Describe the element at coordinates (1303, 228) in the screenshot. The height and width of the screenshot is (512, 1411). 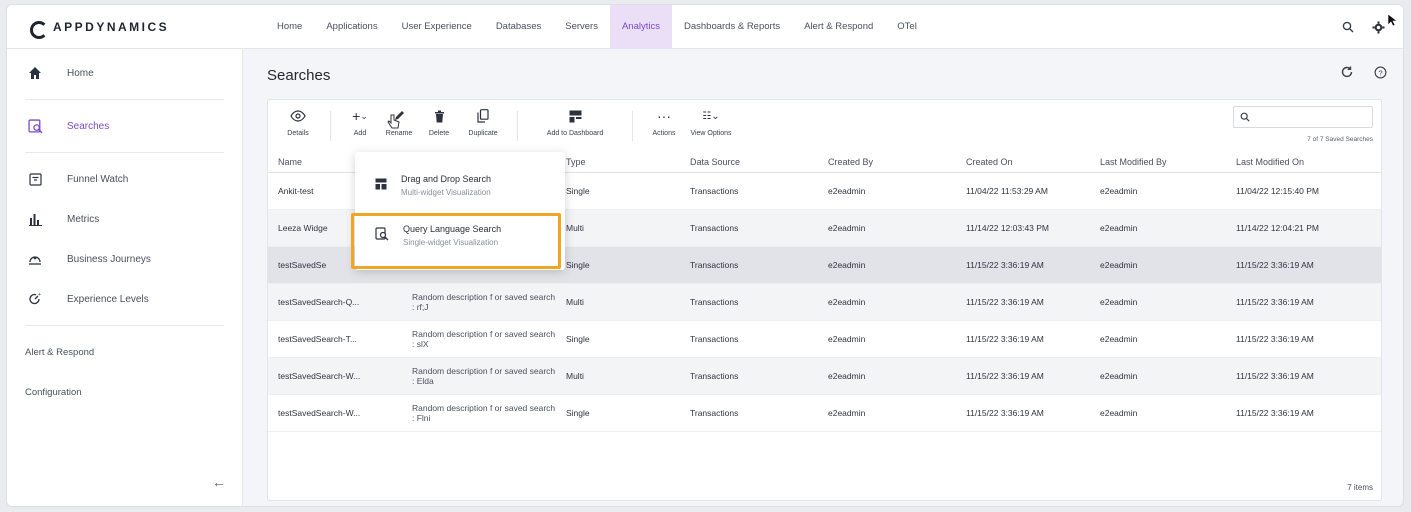
I see `cell-modified-on: 11/14/22 12:04:21 PM` at that location.